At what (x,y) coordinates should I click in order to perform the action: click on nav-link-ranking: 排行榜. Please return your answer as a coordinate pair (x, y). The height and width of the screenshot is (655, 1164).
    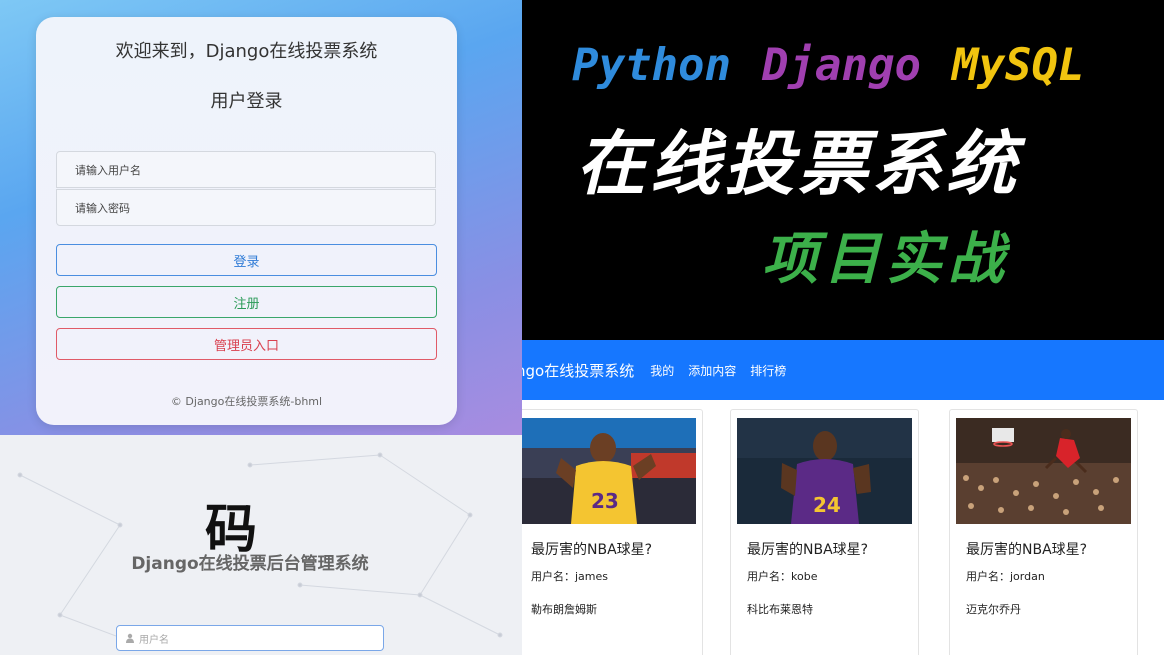
    Looking at the image, I should click on (768, 370).